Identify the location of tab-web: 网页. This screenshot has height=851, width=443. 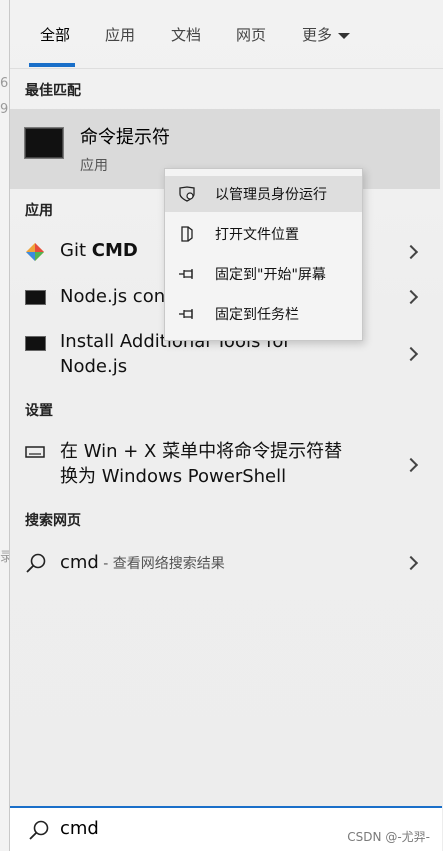
(251, 34).